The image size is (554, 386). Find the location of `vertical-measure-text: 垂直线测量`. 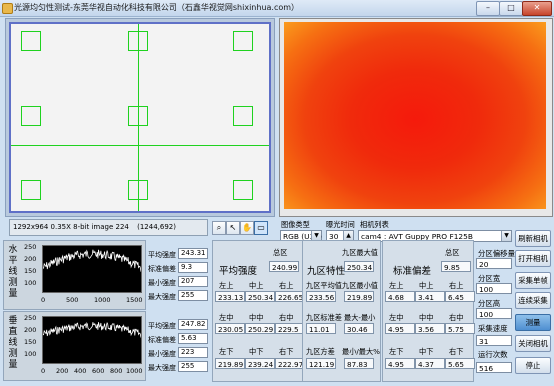

vertical-measure-text: 垂直线测量 is located at coordinates (13, 343).